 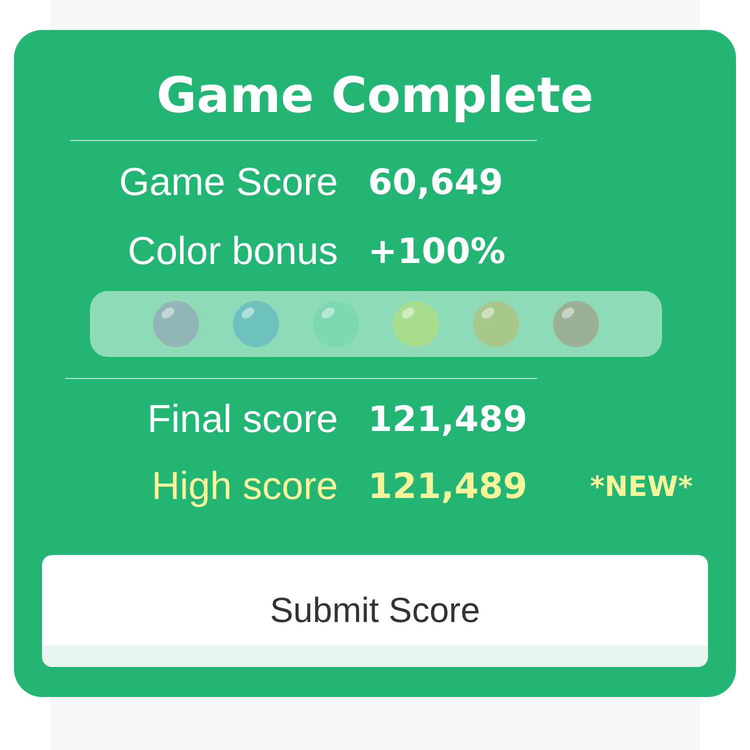 I want to click on card-title: Game Complete, so click(x=375, y=96).